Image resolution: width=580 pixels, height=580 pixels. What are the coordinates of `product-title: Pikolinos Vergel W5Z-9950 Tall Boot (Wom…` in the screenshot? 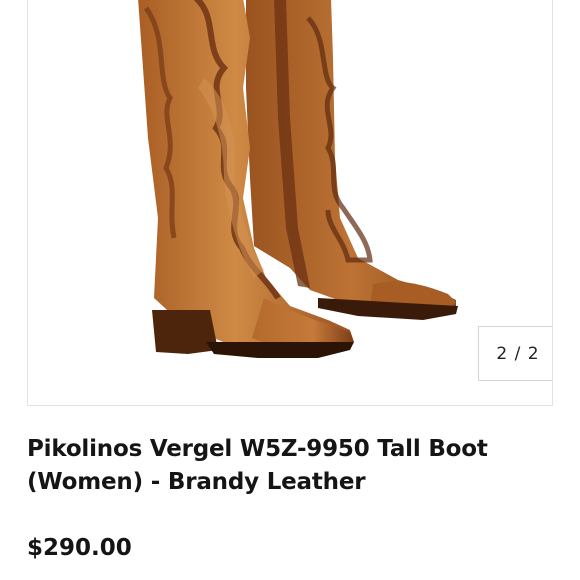 It's located at (257, 465).